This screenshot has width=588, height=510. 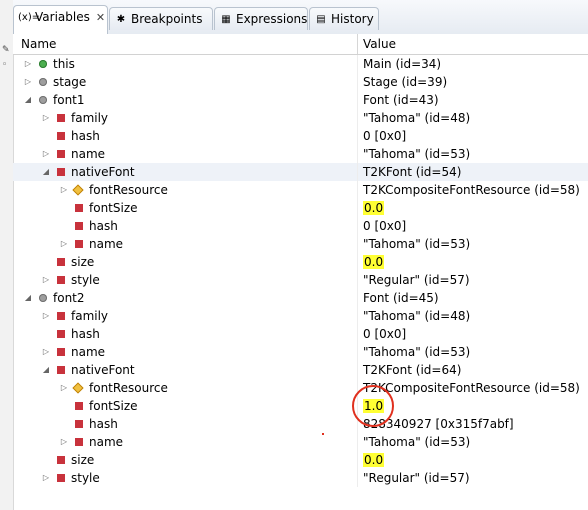 I want to click on field-default-icon, so click(x=43, y=100).